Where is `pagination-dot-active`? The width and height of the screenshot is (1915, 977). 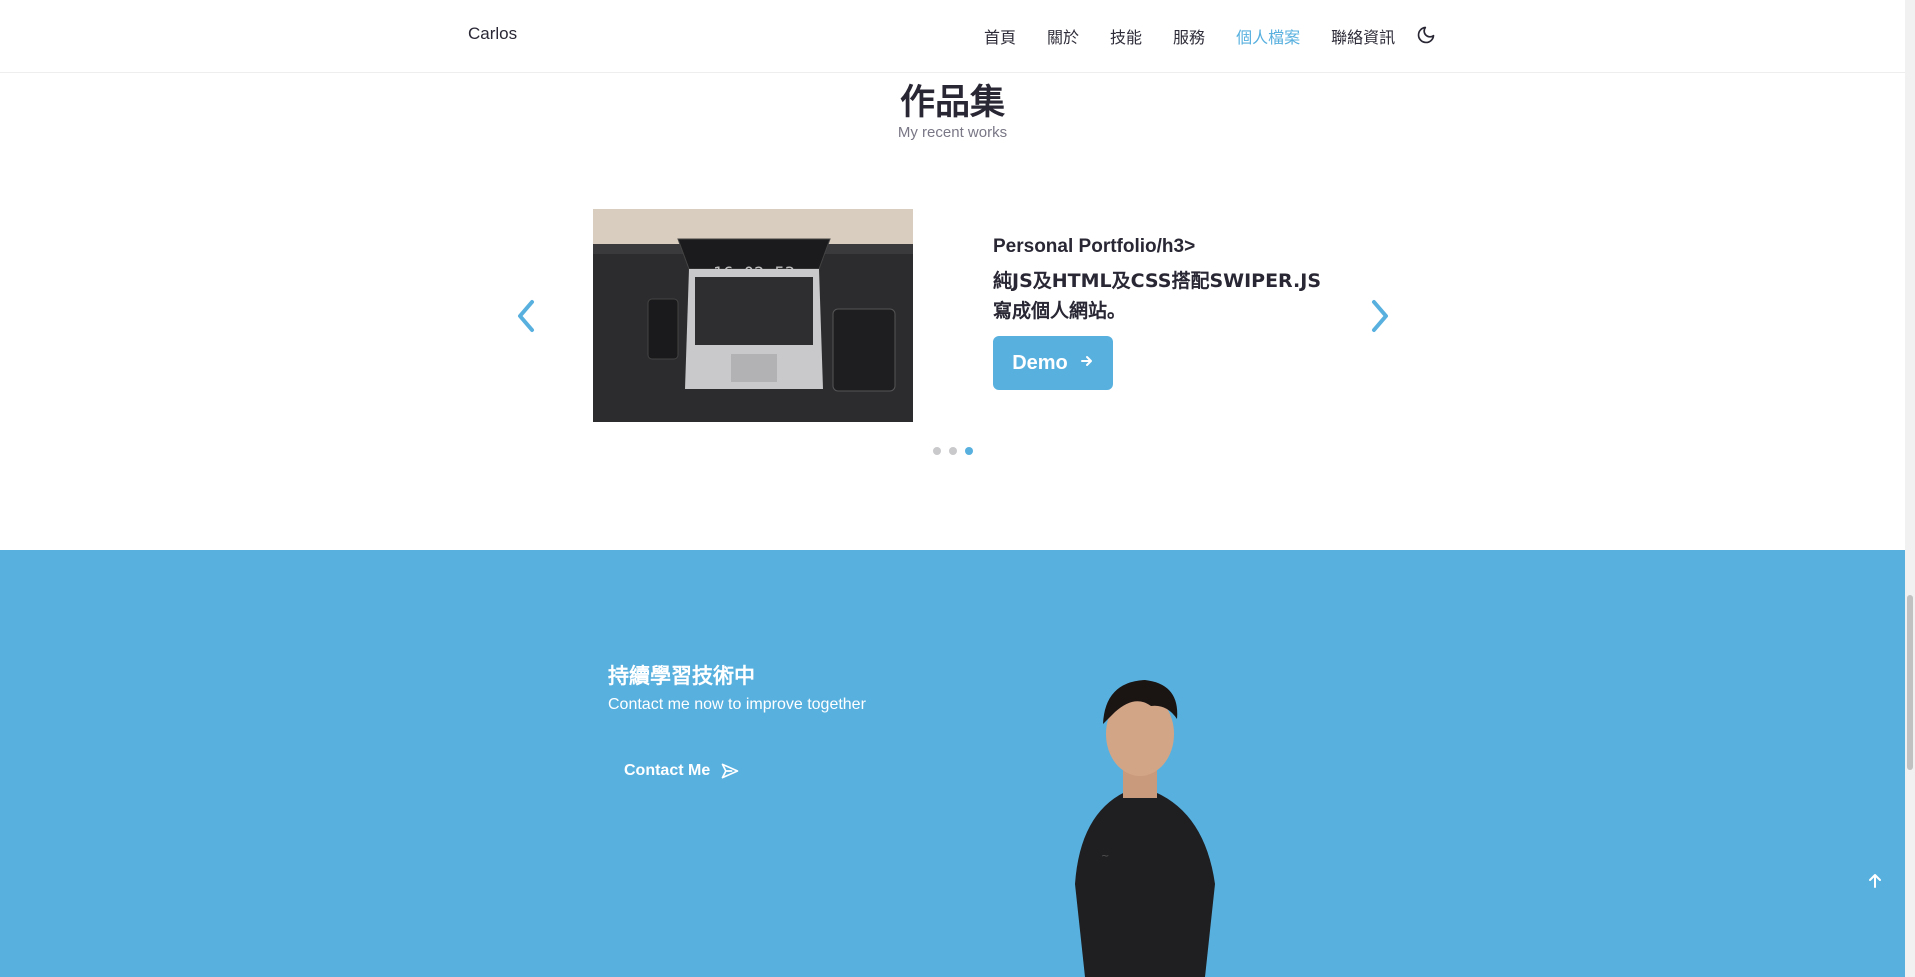 pagination-dot-active is located at coordinates (969, 451).